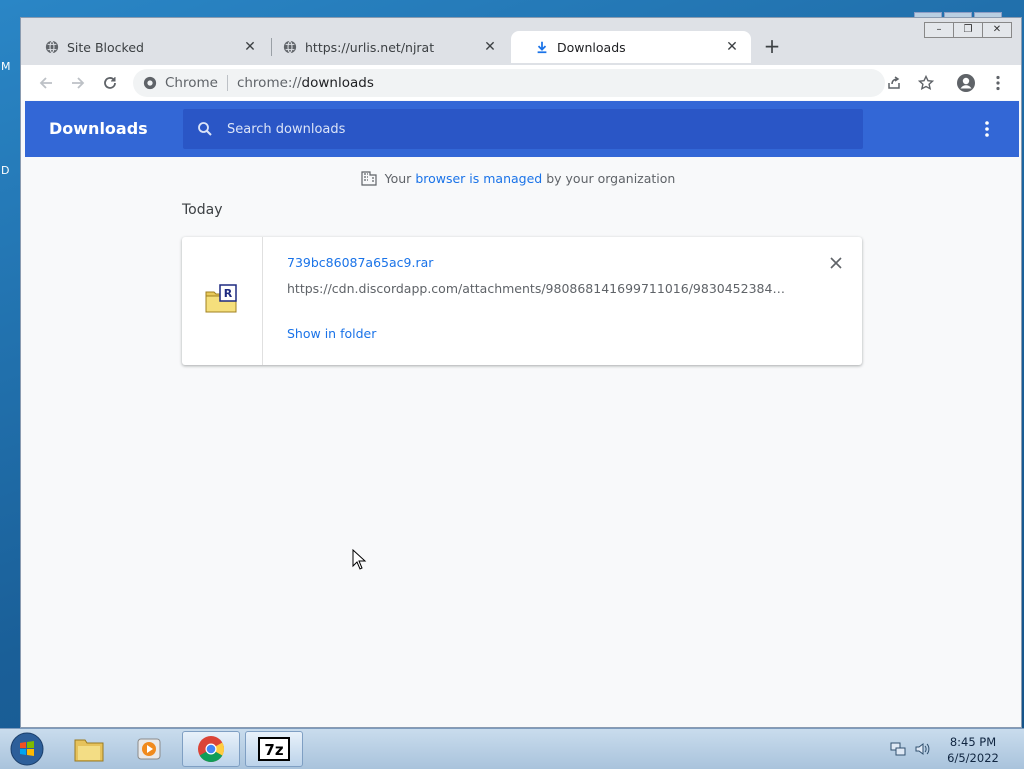 This screenshot has height=769, width=1024. I want to click on url-host: downloads, so click(337, 83).